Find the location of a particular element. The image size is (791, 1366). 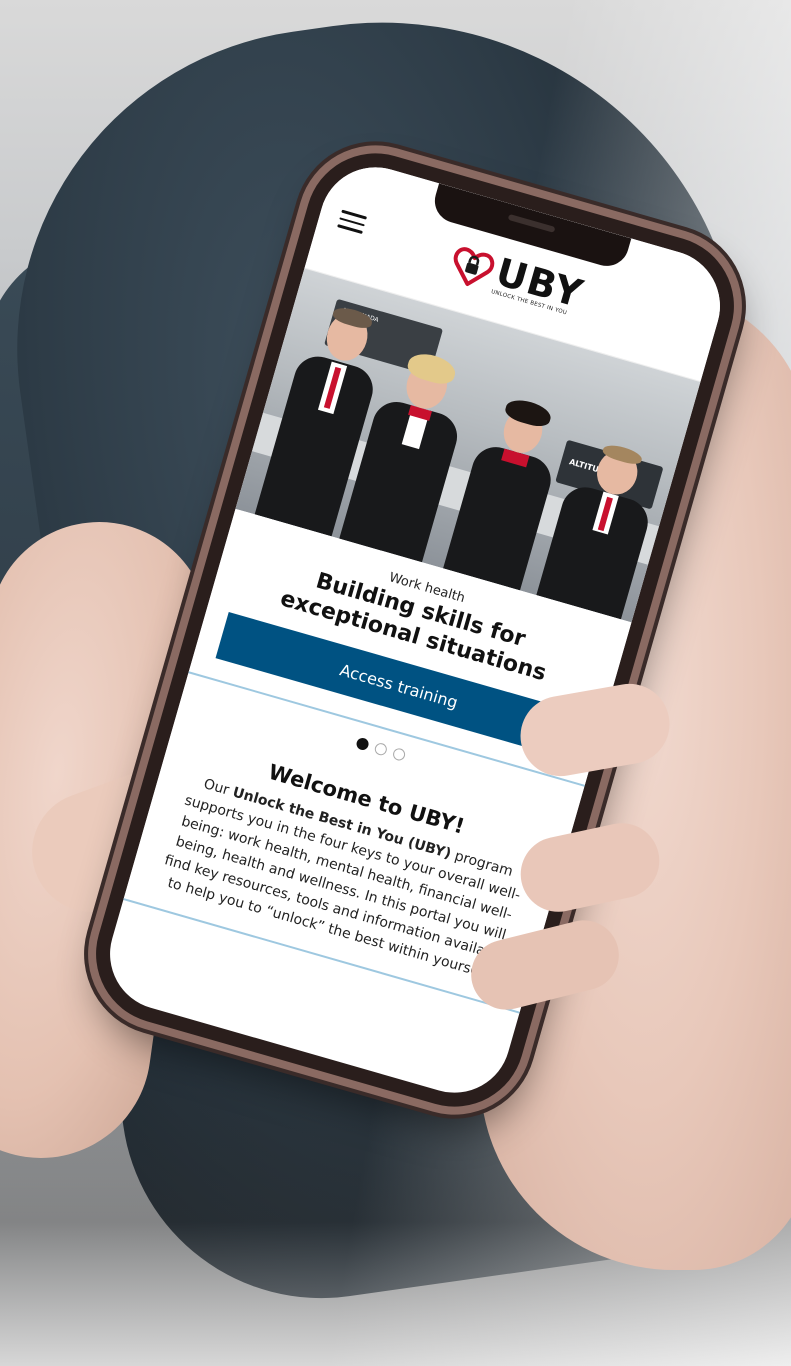

speaker-grille is located at coordinates (531, 223).